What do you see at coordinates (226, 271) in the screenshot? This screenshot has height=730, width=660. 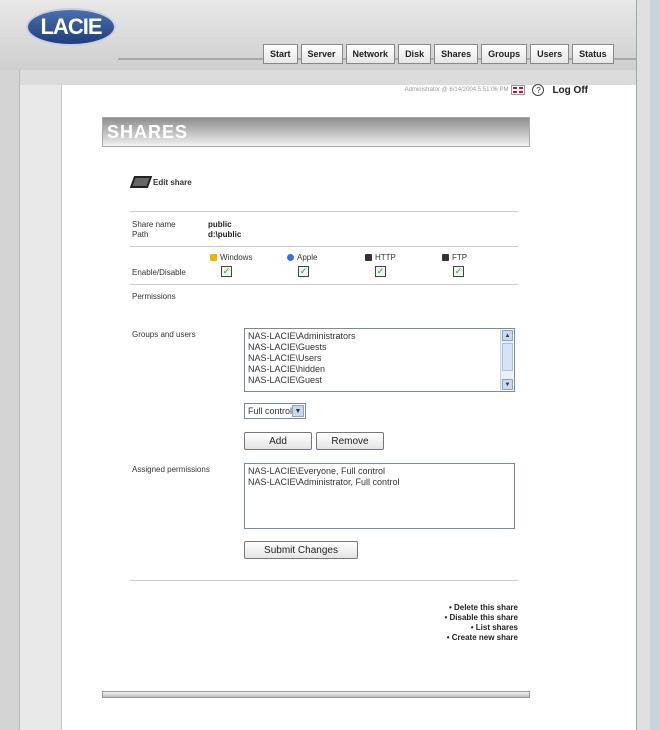 I see `windows-checkbox: ✓` at bounding box center [226, 271].